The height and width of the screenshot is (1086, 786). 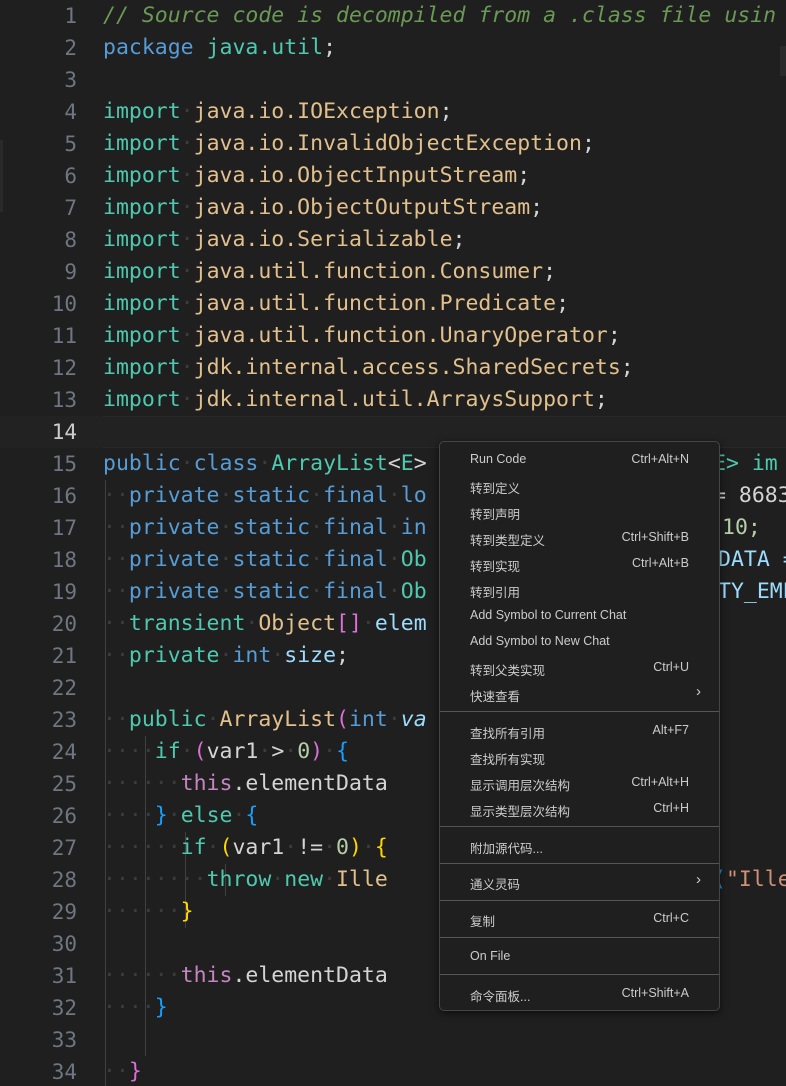 What do you see at coordinates (579, 919) in the screenshot?
I see `menu-item-copy: 复制 Ctrl+C` at bounding box center [579, 919].